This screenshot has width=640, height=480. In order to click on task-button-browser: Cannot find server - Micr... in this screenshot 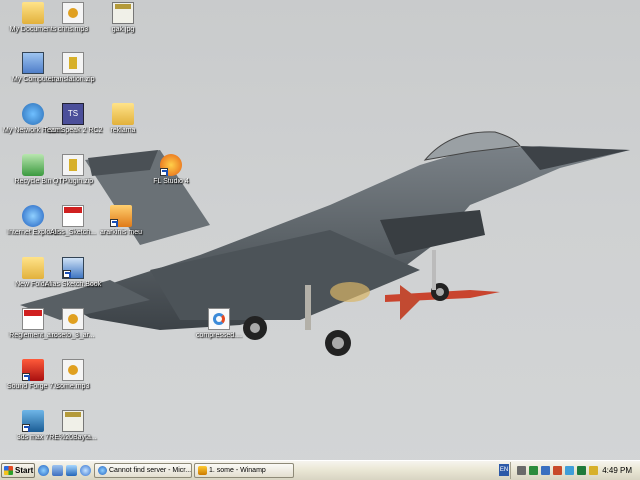, I will do `click(143, 470)`.